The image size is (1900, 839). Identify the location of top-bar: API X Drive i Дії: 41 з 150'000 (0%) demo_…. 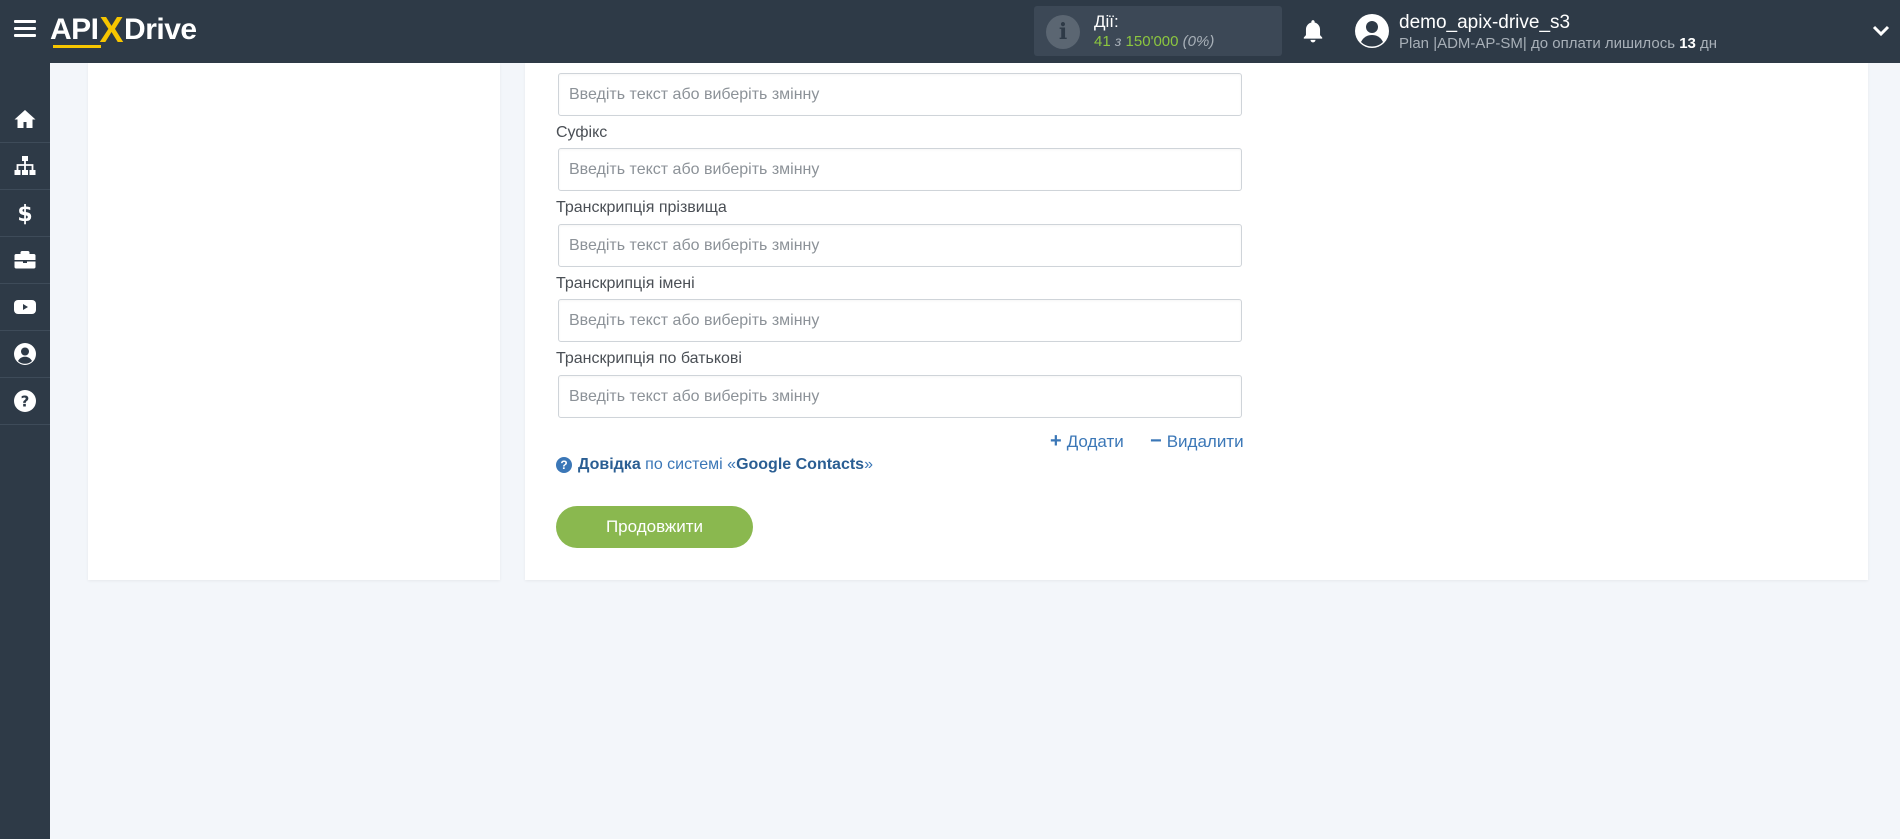
(950, 31).